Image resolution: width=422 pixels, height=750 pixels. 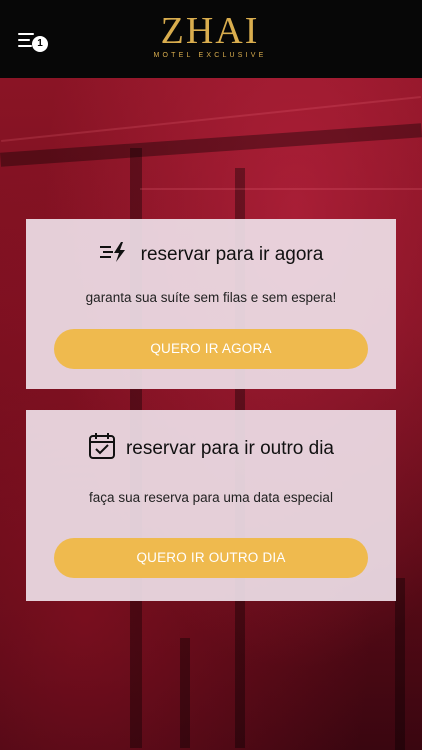 What do you see at coordinates (102, 448) in the screenshot?
I see `calendar-check-icon` at bounding box center [102, 448].